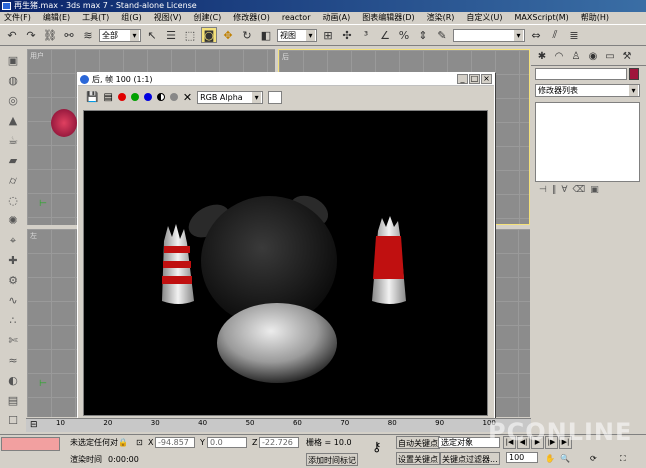 The height and width of the screenshot is (468, 646). Describe the element at coordinates (442, 35) in the screenshot. I see `named-selection-icon: ✎` at that location.